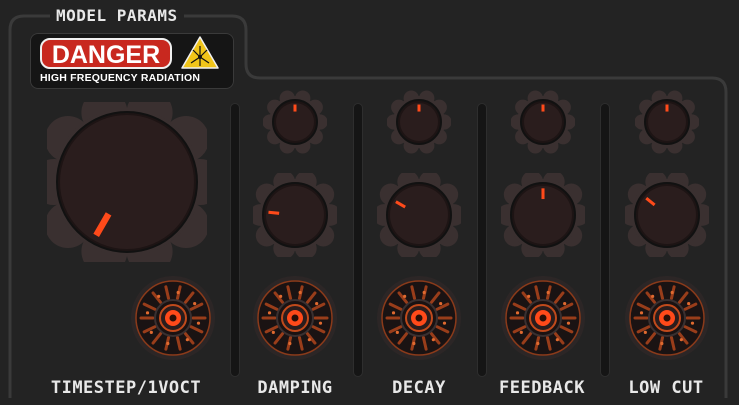 The width and height of the screenshot is (739, 405). Describe the element at coordinates (126, 388) in the screenshot. I see `label-timestep: TIMESTEP/1VOCT` at that location.